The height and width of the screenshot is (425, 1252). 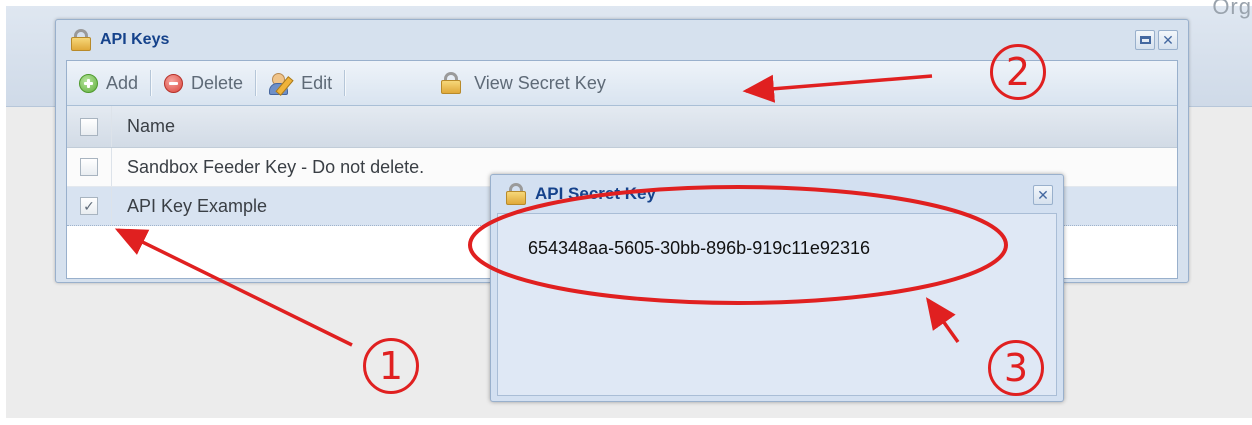 I want to click on row-checkbox-cell, so click(x=89, y=167).